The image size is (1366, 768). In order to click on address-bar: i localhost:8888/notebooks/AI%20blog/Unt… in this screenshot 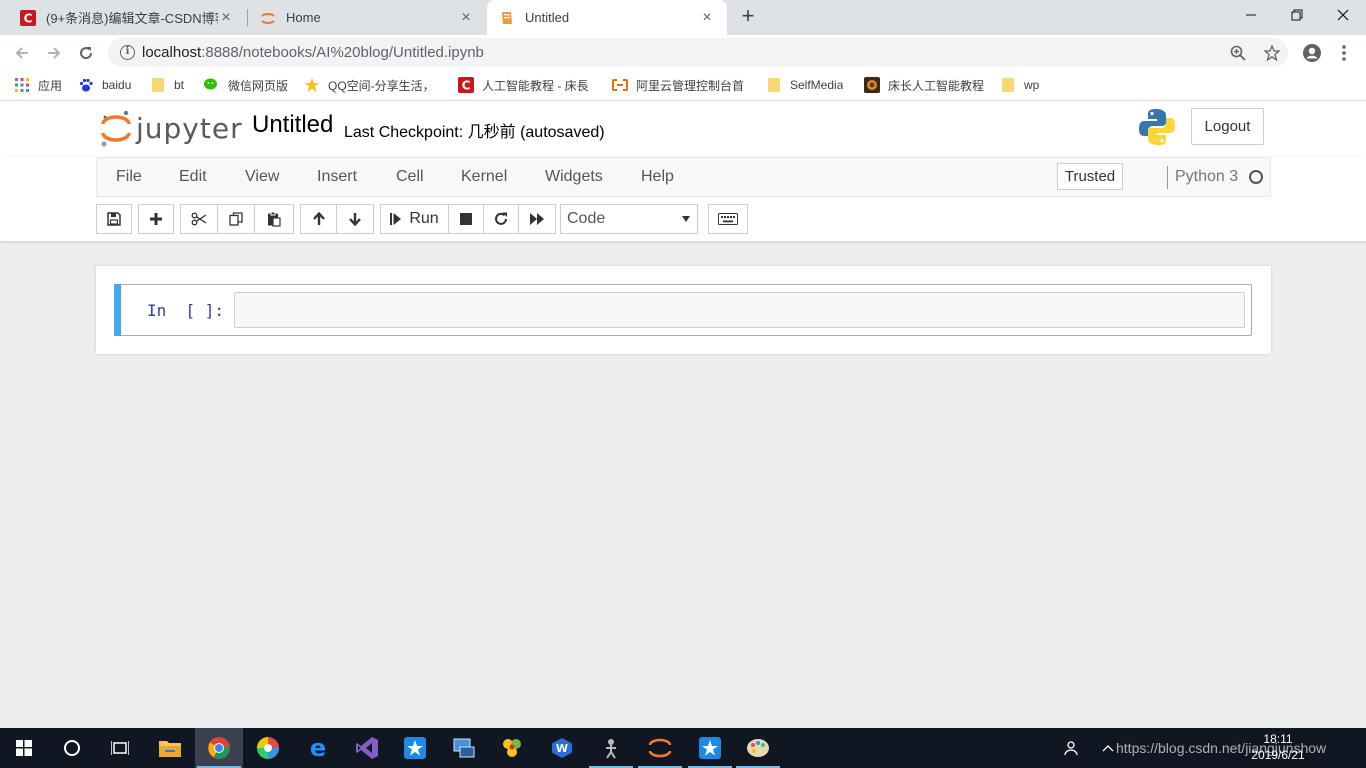, I will do `click(698, 52)`.